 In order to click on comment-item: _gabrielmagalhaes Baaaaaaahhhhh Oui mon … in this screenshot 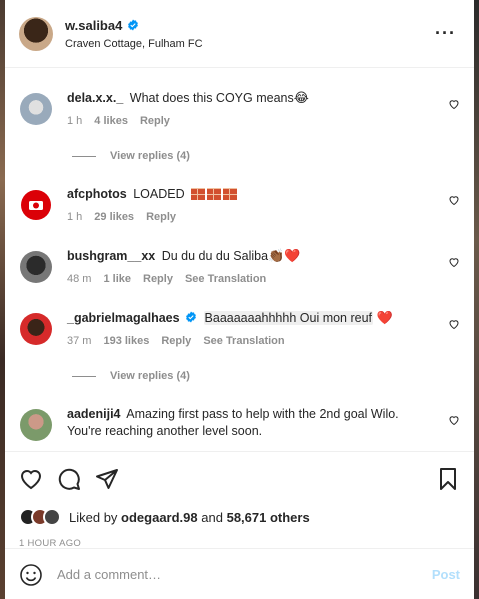, I will do `click(239, 336)`.